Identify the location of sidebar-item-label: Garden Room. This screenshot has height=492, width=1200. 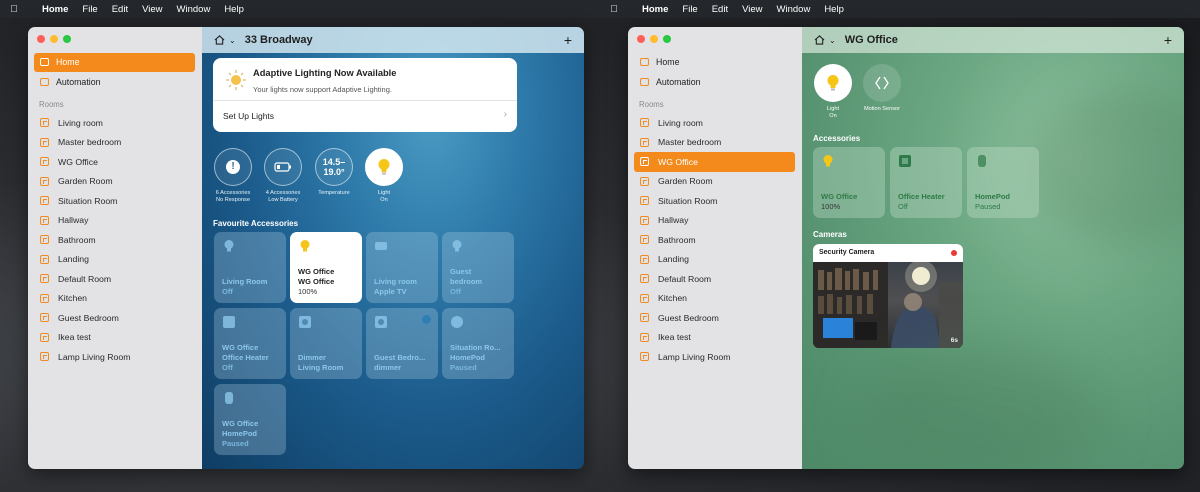
(685, 181).